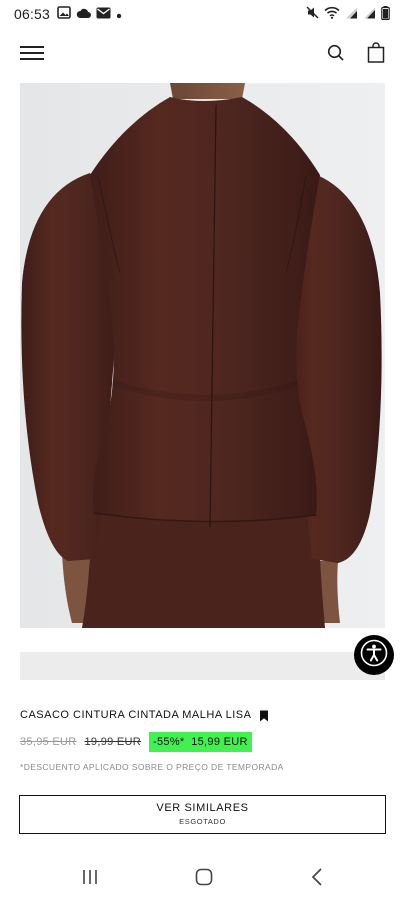 Image resolution: width=404 pixels, height=900 pixels. Describe the element at coordinates (317, 877) in the screenshot. I see `back-icon` at that location.